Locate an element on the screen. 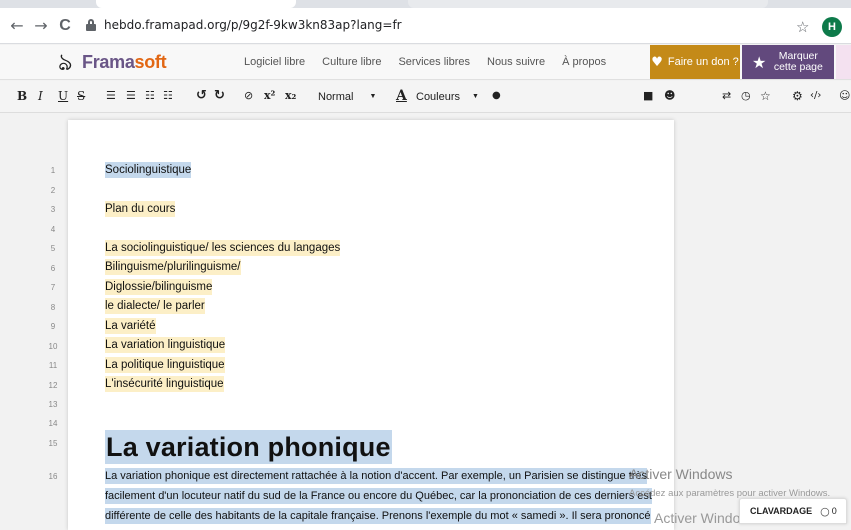 The height and width of the screenshot is (530, 851). comment-icon: ● is located at coordinates (496, 96).